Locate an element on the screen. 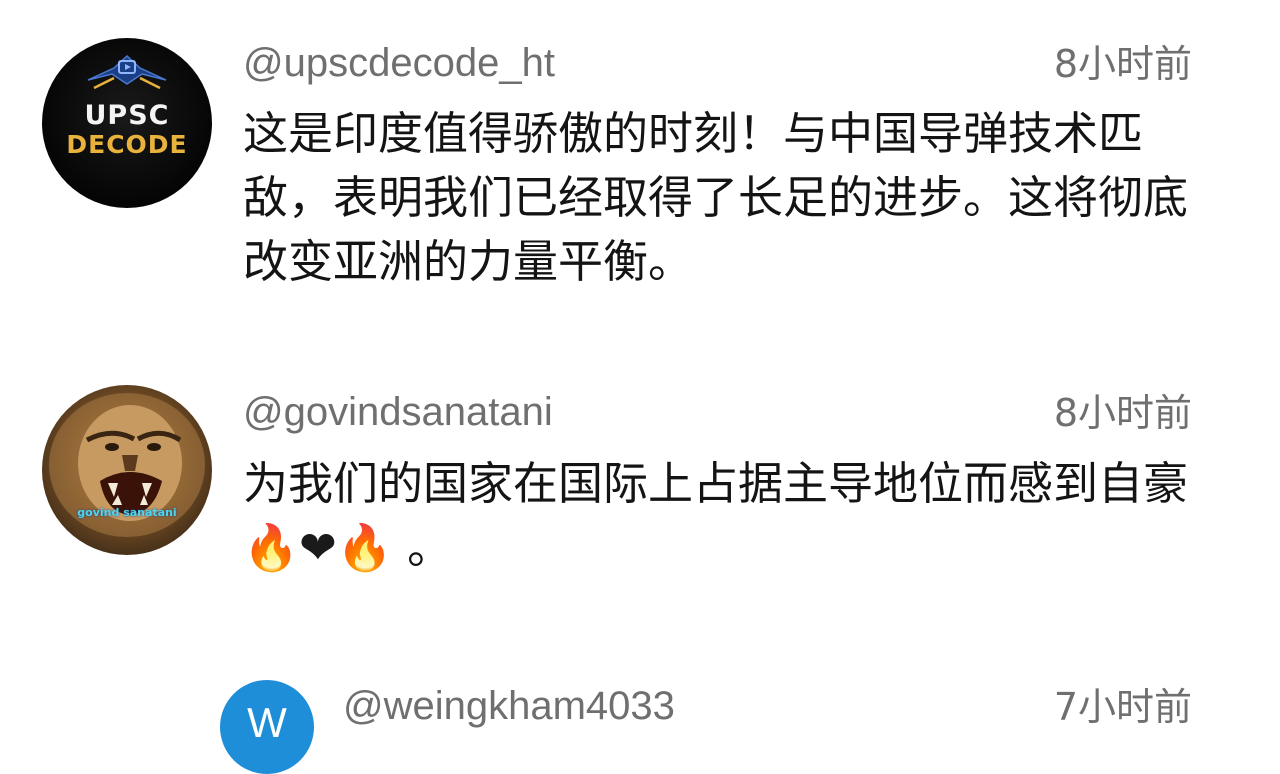 The image size is (1280, 774). comment-text: 为我们的国家在国际上占据主导地位而感到自豪 🔥❤🔥 。 is located at coordinates (718, 516).